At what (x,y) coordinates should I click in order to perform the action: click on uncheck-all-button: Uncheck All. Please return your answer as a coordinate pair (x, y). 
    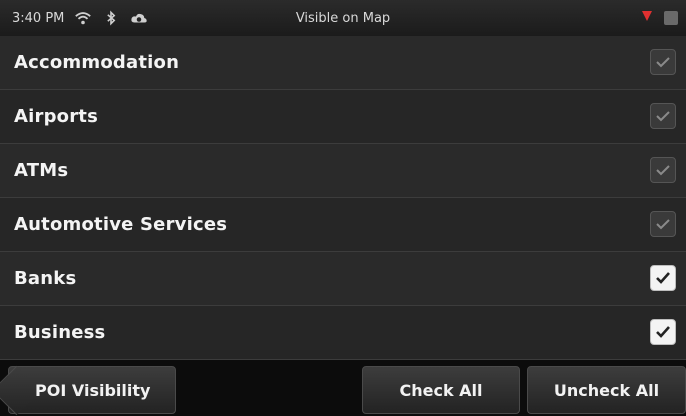
    Looking at the image, I should click on (606, 390).